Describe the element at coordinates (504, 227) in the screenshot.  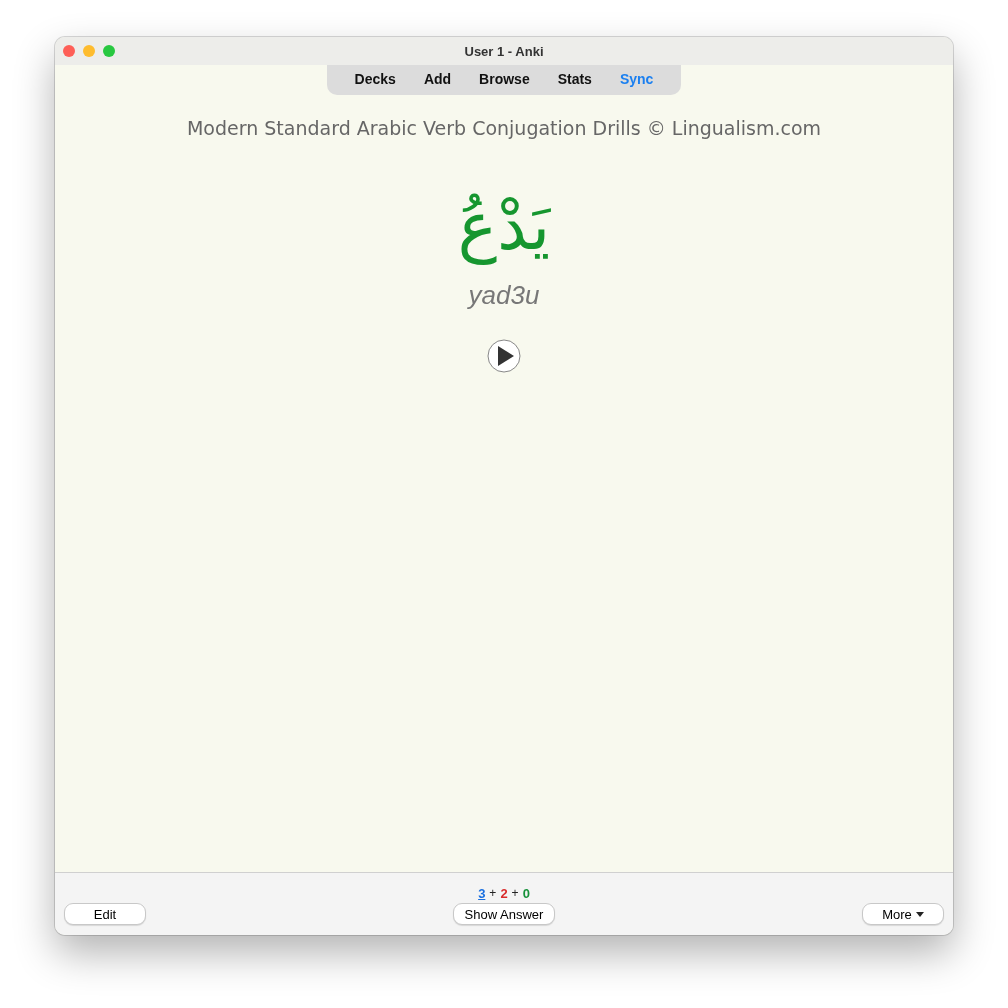
I see `arabic-word: يَدْعُ` at that location.